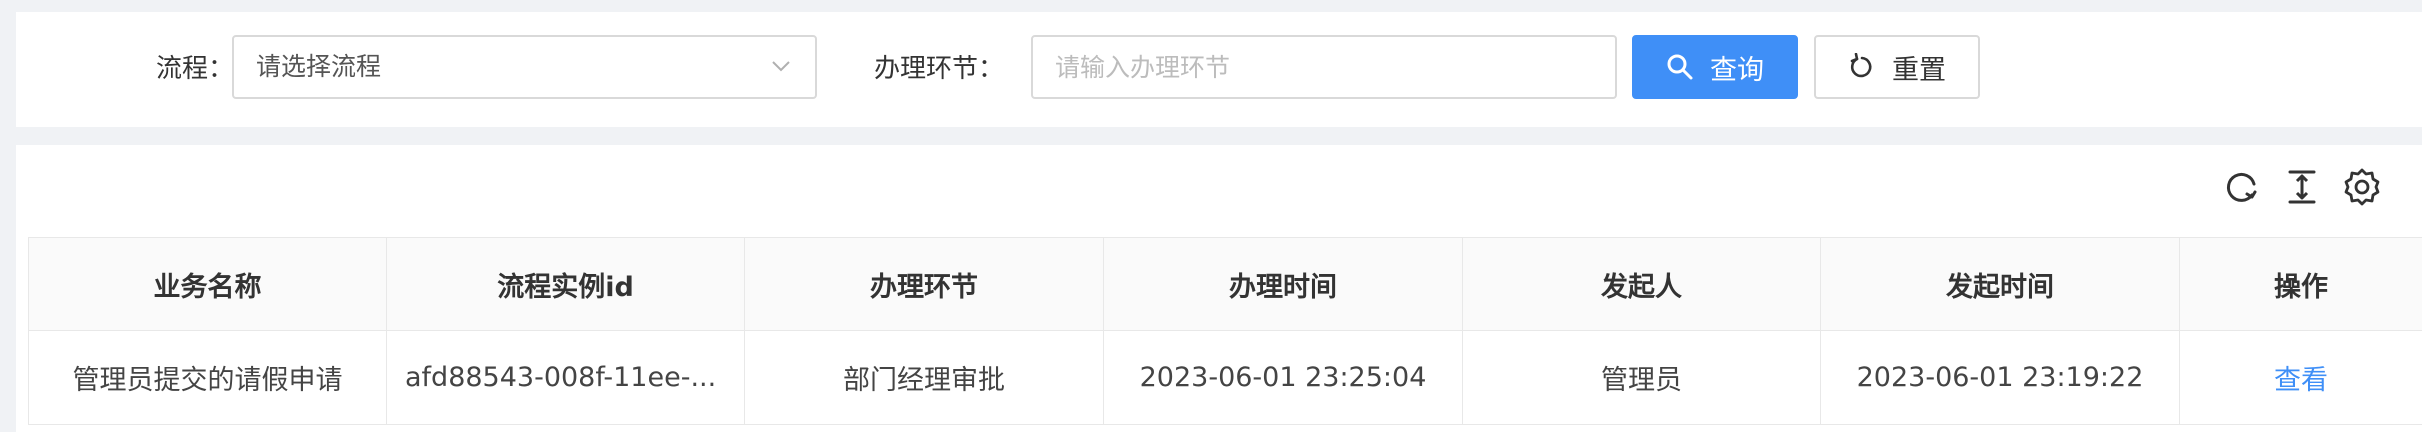 The width and height of the screenshot is (2422, 432). I want to click on reset-button: 重置, so click(1897, 67).